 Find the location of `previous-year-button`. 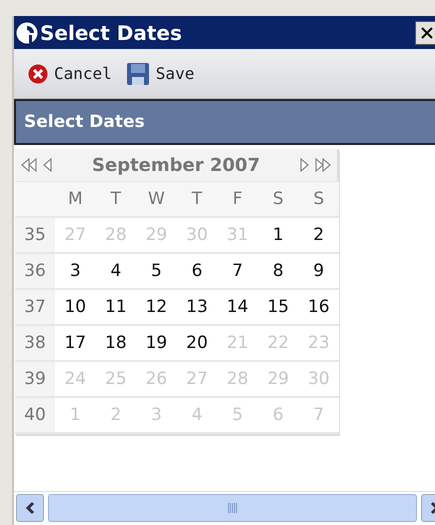

previous-year-button is located at coordinates (29, 165).